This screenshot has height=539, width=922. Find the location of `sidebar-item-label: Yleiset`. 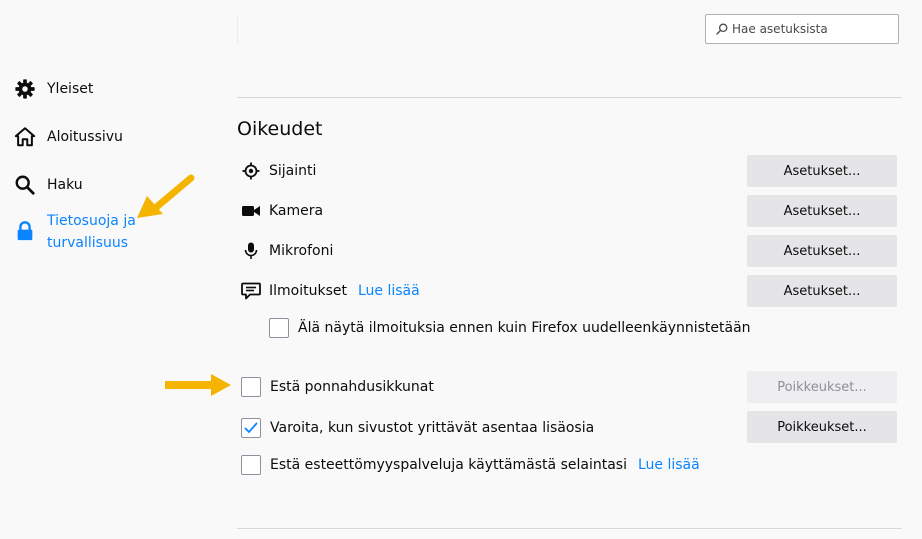

sidebar-item-label: Yleiset is located at coordinates (70, 89).